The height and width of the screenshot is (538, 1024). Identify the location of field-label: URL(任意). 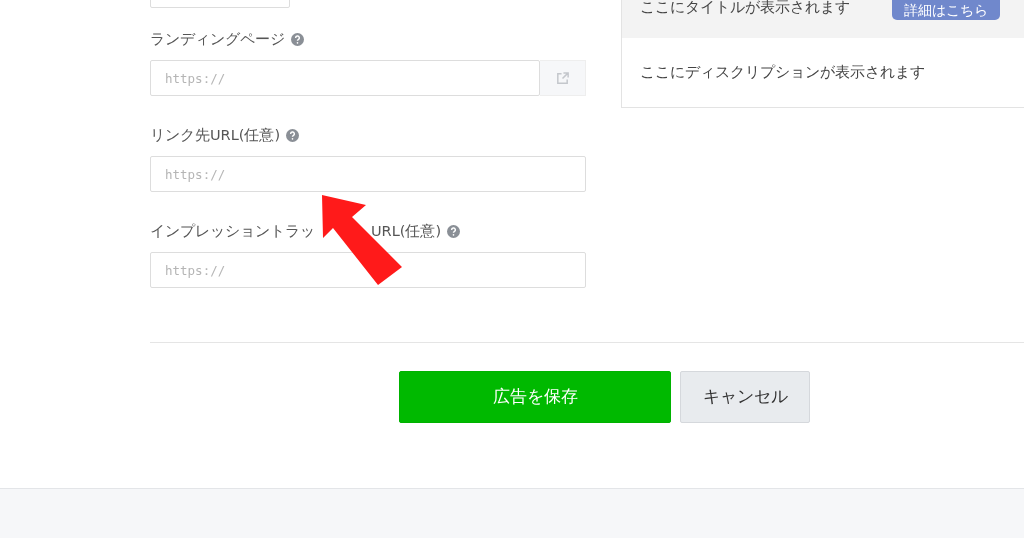
(406, 231).